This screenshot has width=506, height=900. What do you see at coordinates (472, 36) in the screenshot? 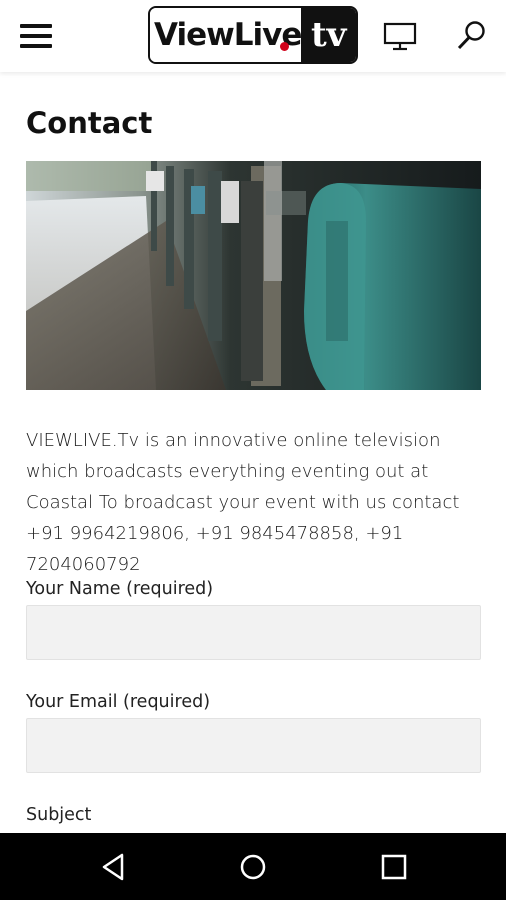
I see `search-icon` at bounding box center [472, 36].